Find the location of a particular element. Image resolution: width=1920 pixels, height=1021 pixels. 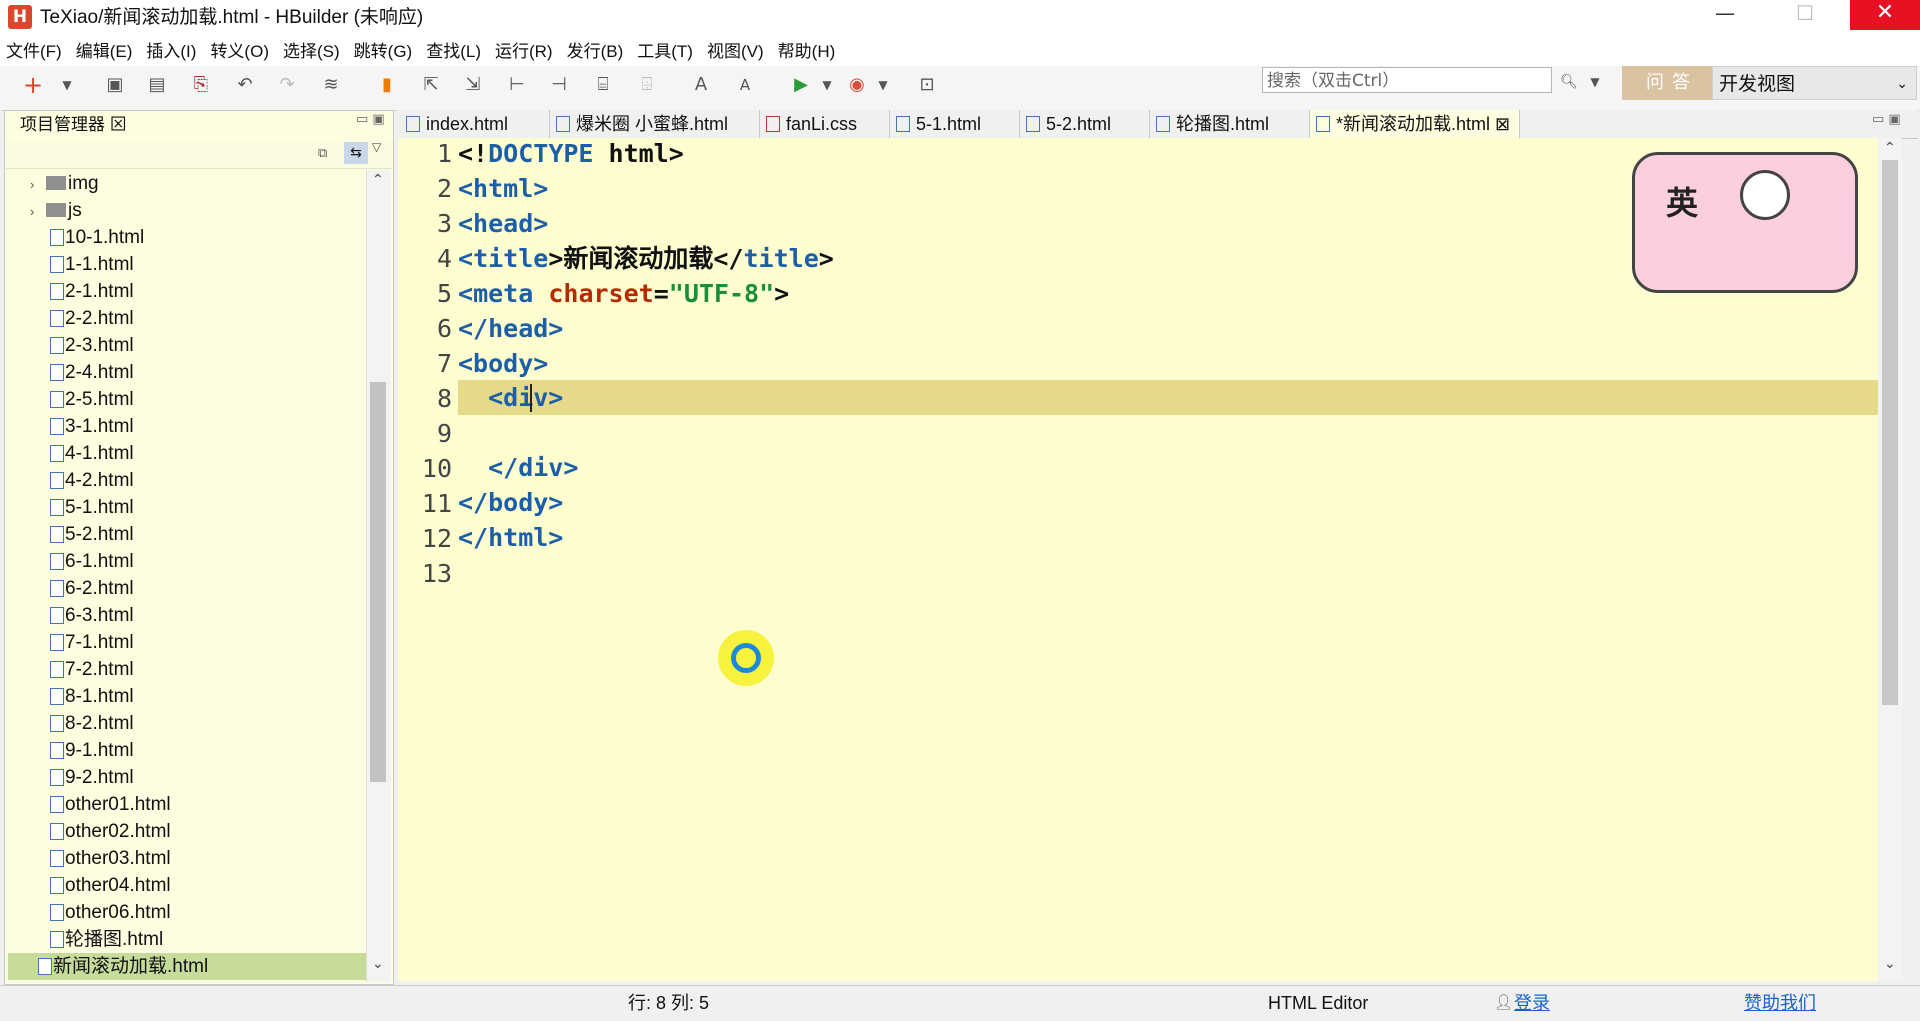

tree-file-item: 9-2.html is located at coordinates (77, 777).